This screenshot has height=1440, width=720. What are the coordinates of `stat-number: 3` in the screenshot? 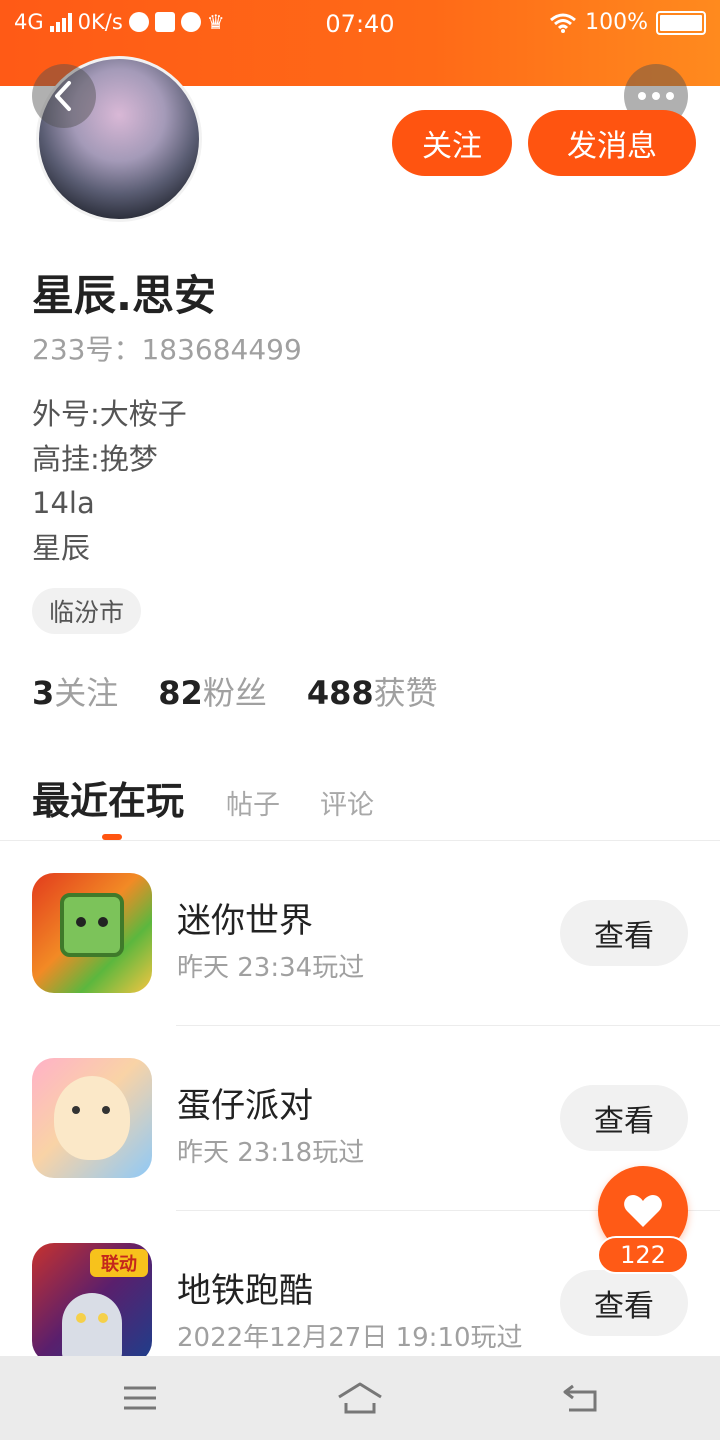 It's located at (43, 693).